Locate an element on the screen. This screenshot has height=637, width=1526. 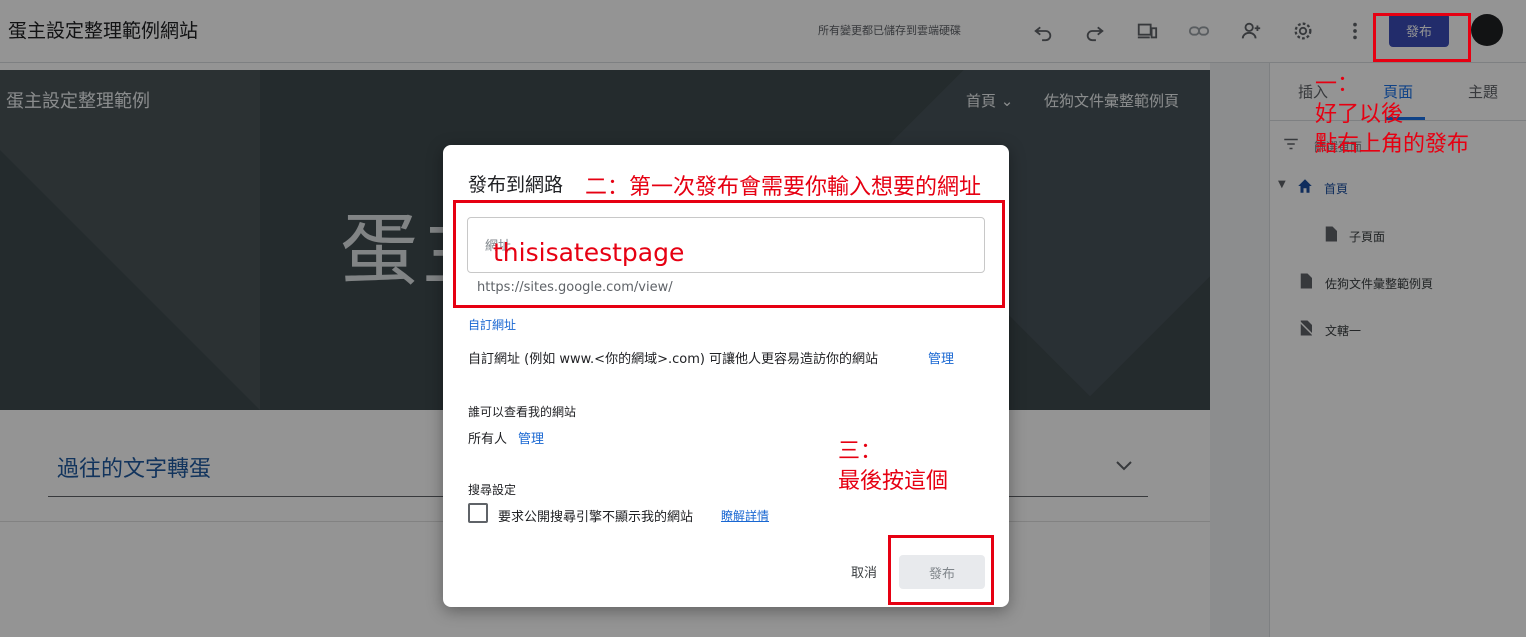
annotation-text: 好了以後 is located at coordinates (1359, 114).